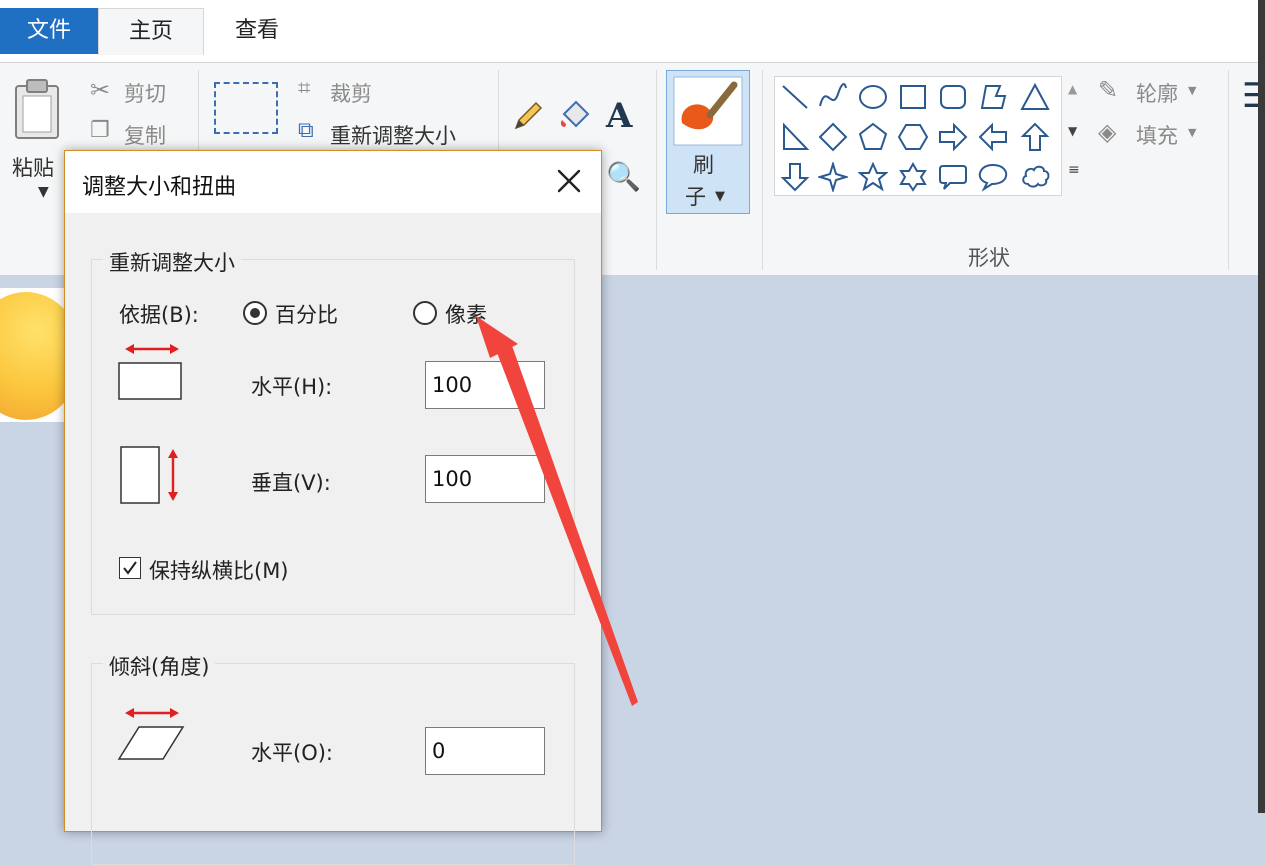 The image size is (1265, 865). I want to click on outline-button: ✎ 轮廓 ▼, so click(1153, 92).